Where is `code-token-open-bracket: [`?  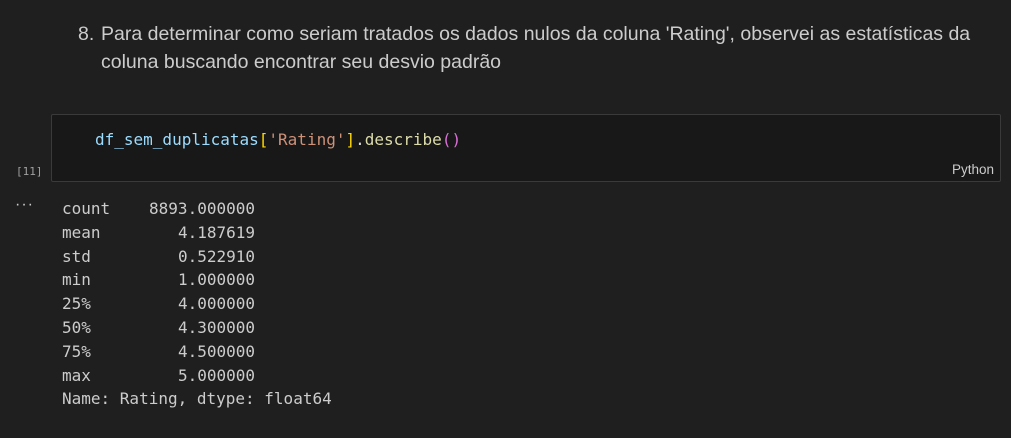 code-token-open-bracket: [ is located at coordinates (263, 139).